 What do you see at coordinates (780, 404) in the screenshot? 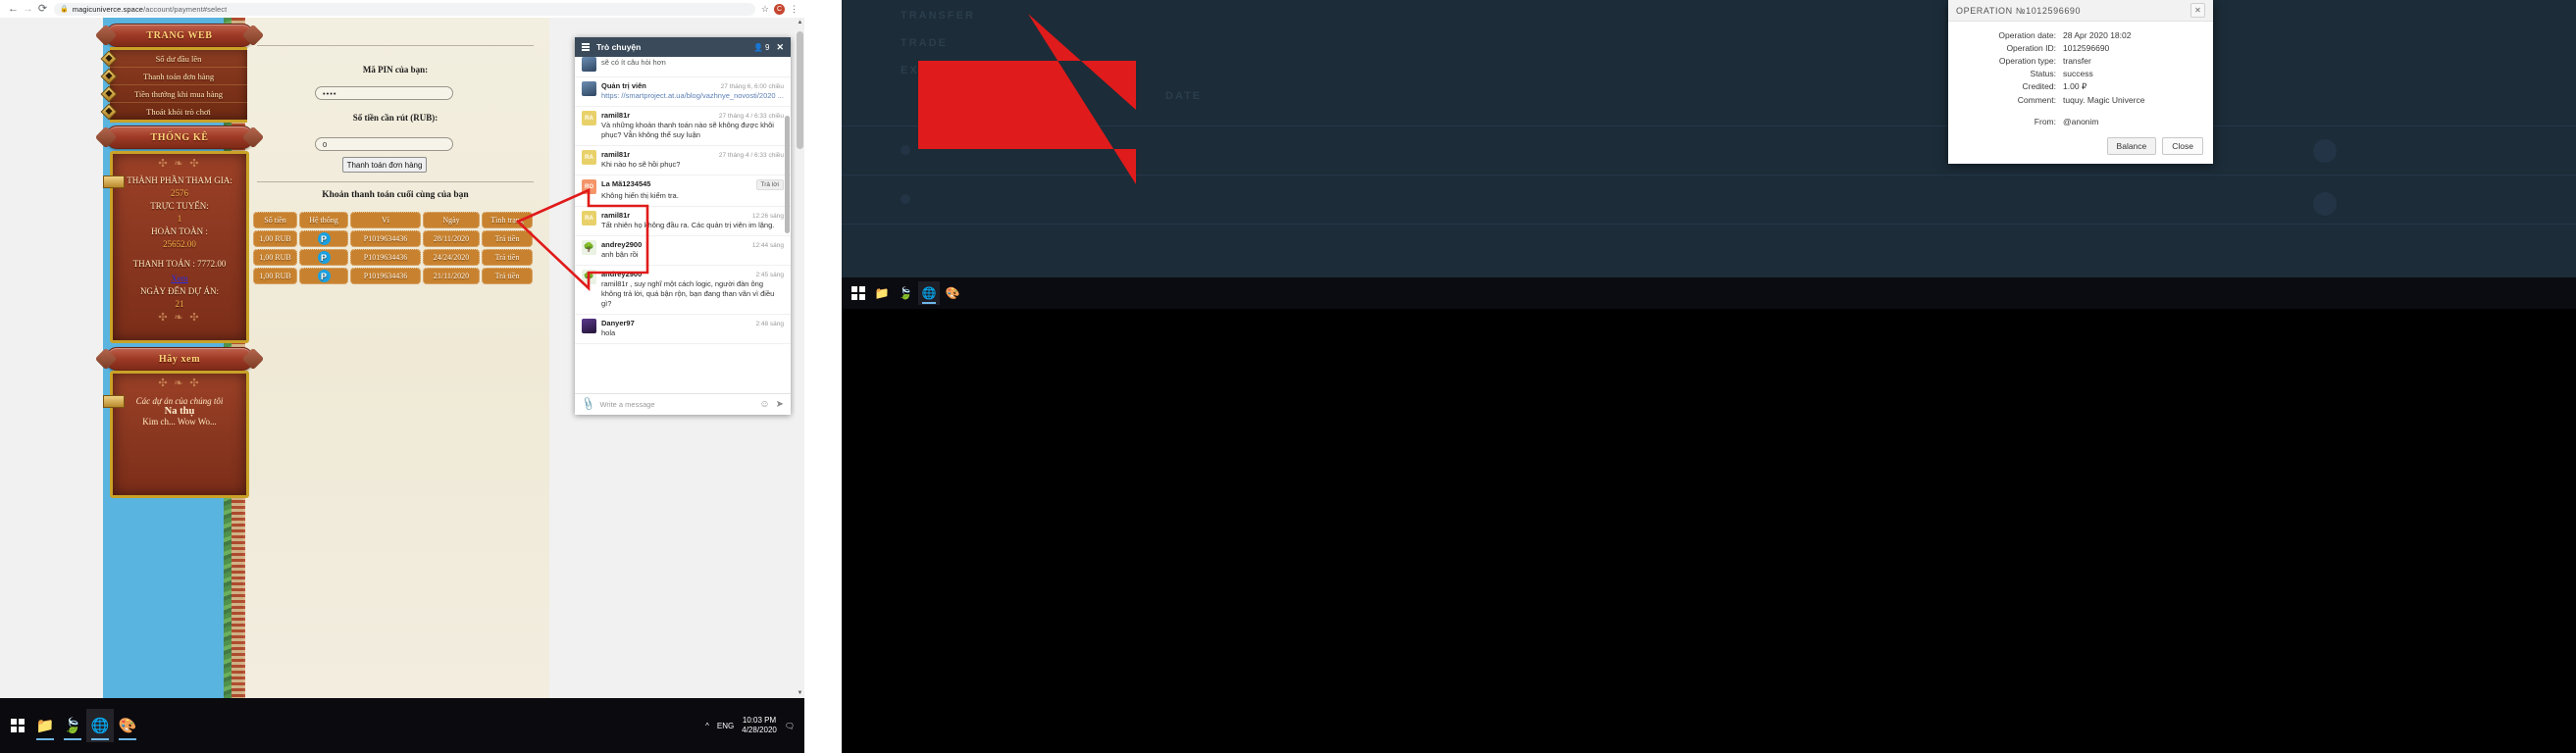
I see `send-icon: ➤` at bounding box center [780, 404].